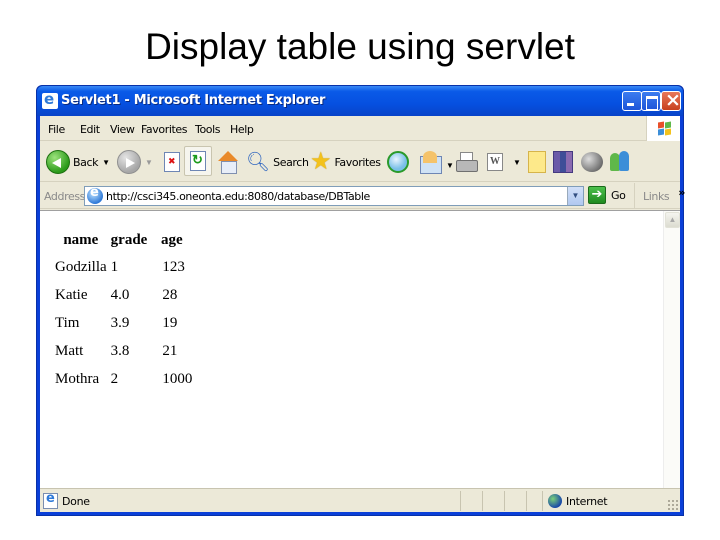 Image resolution: width=720 pixels, height=540 pixels. I want to click on print-icon, so click(466, 162).